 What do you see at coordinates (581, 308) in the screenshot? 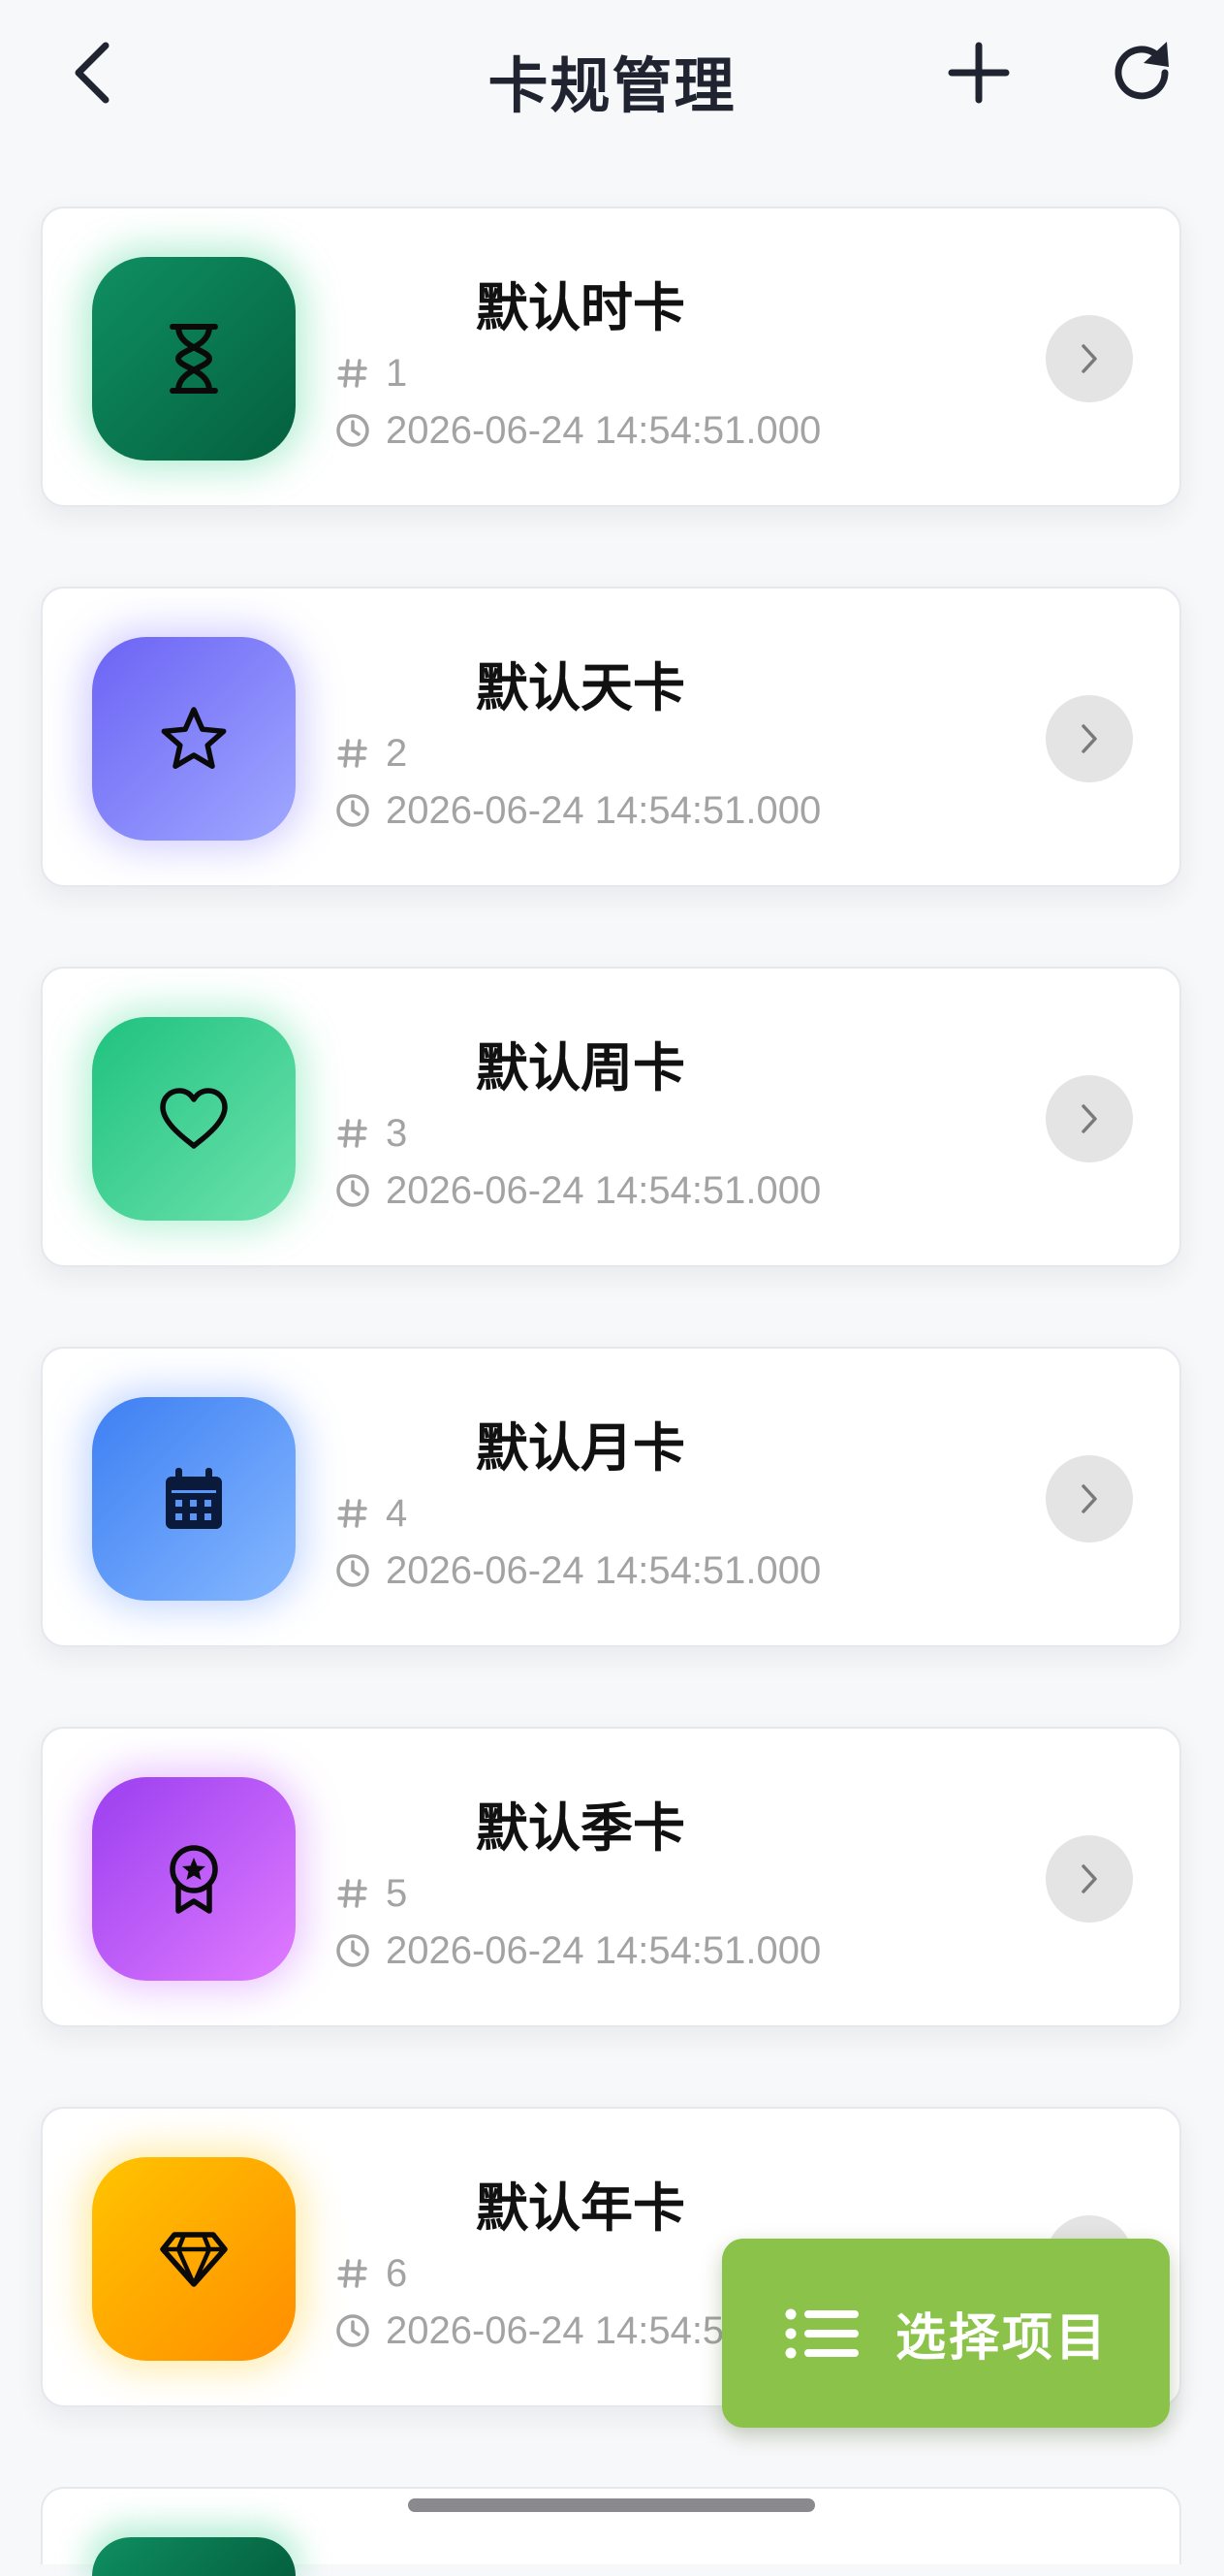
I see `card-title: 默认时卡` at bounding box center [581, 308].